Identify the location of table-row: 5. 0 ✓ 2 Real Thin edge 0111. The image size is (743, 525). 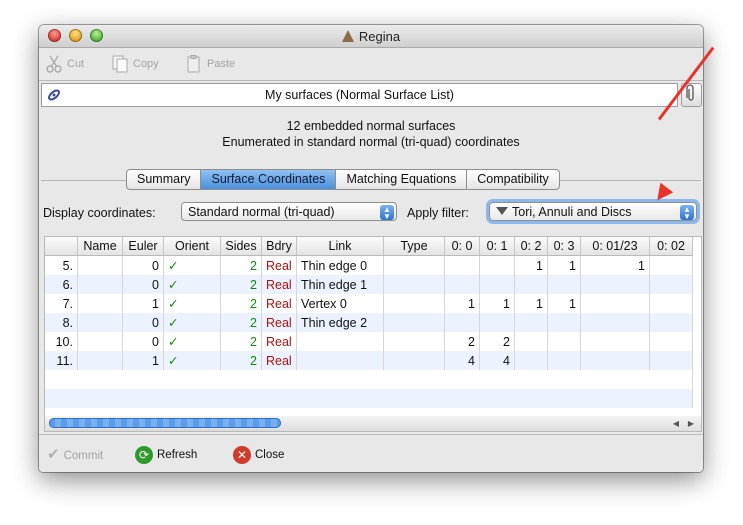
(369, 265).